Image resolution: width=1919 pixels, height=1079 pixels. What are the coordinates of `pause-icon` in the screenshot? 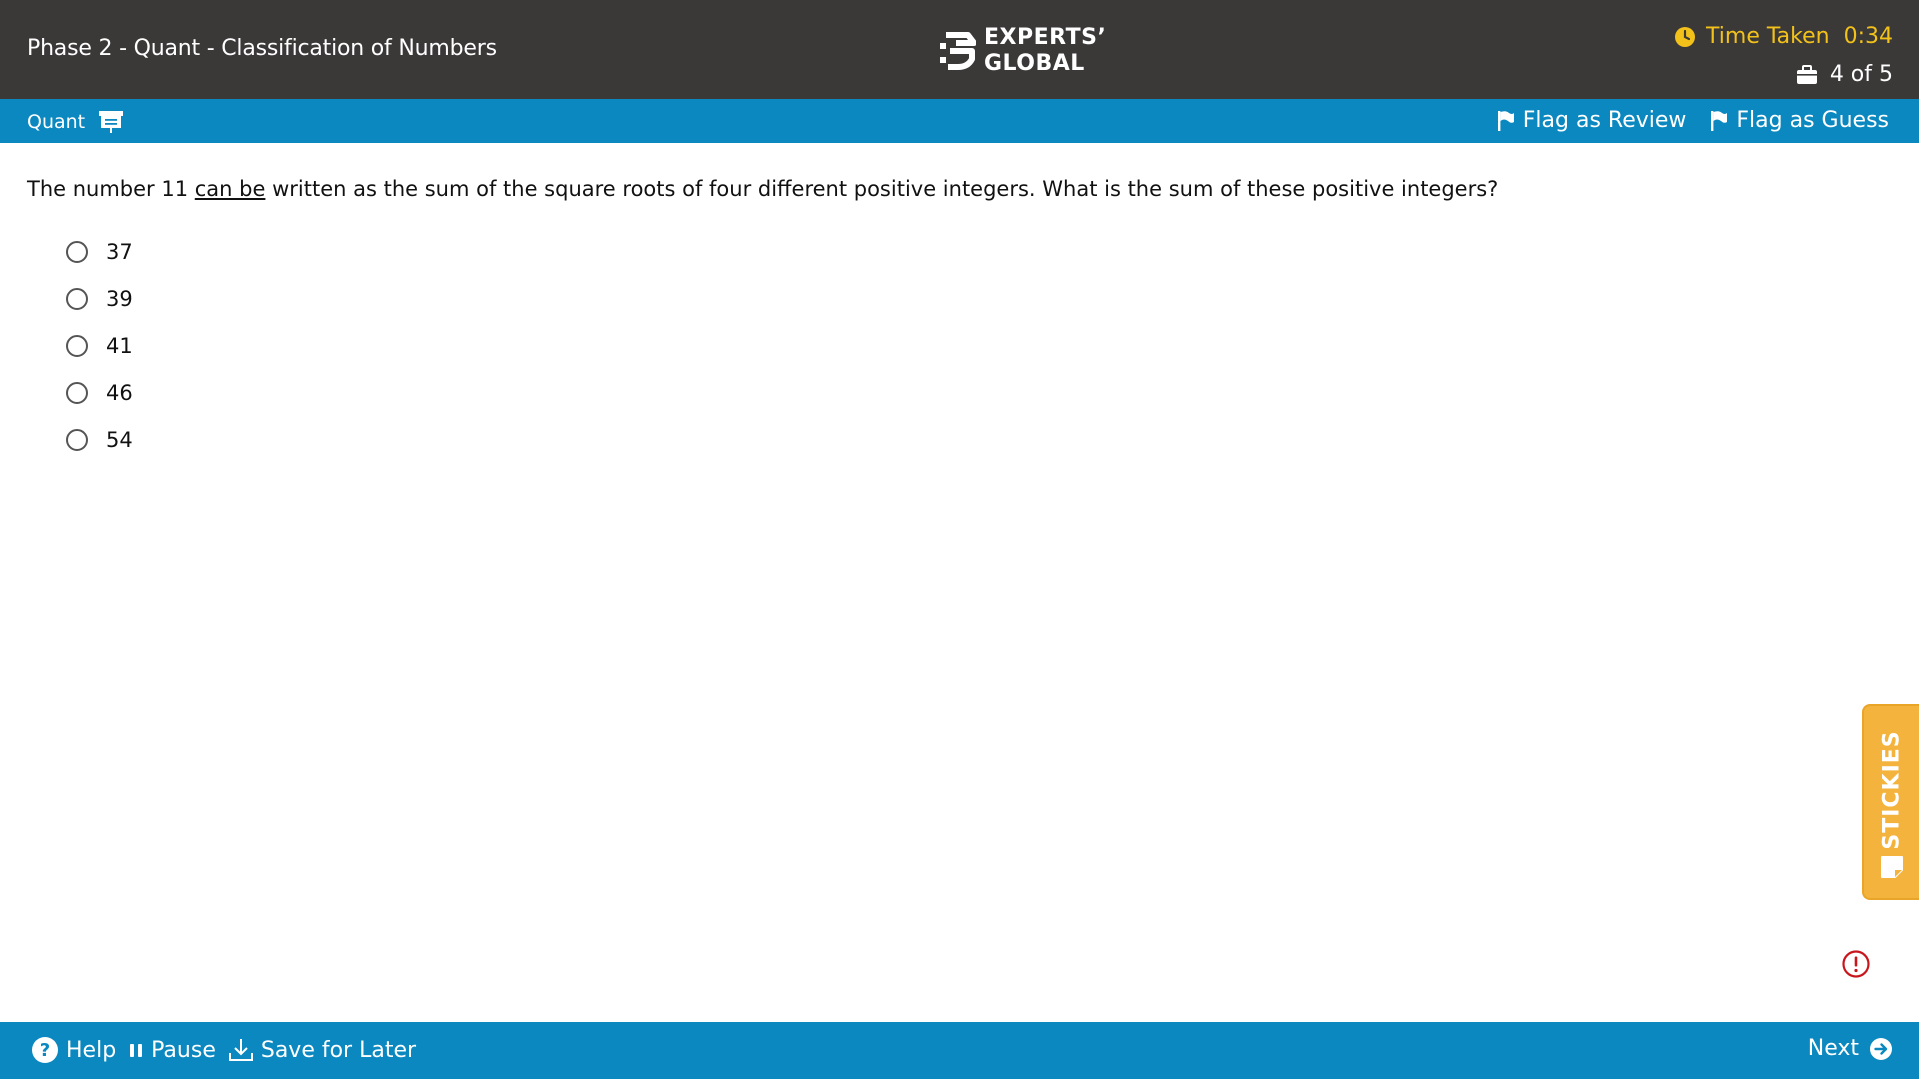 It's located at (136, 1050).